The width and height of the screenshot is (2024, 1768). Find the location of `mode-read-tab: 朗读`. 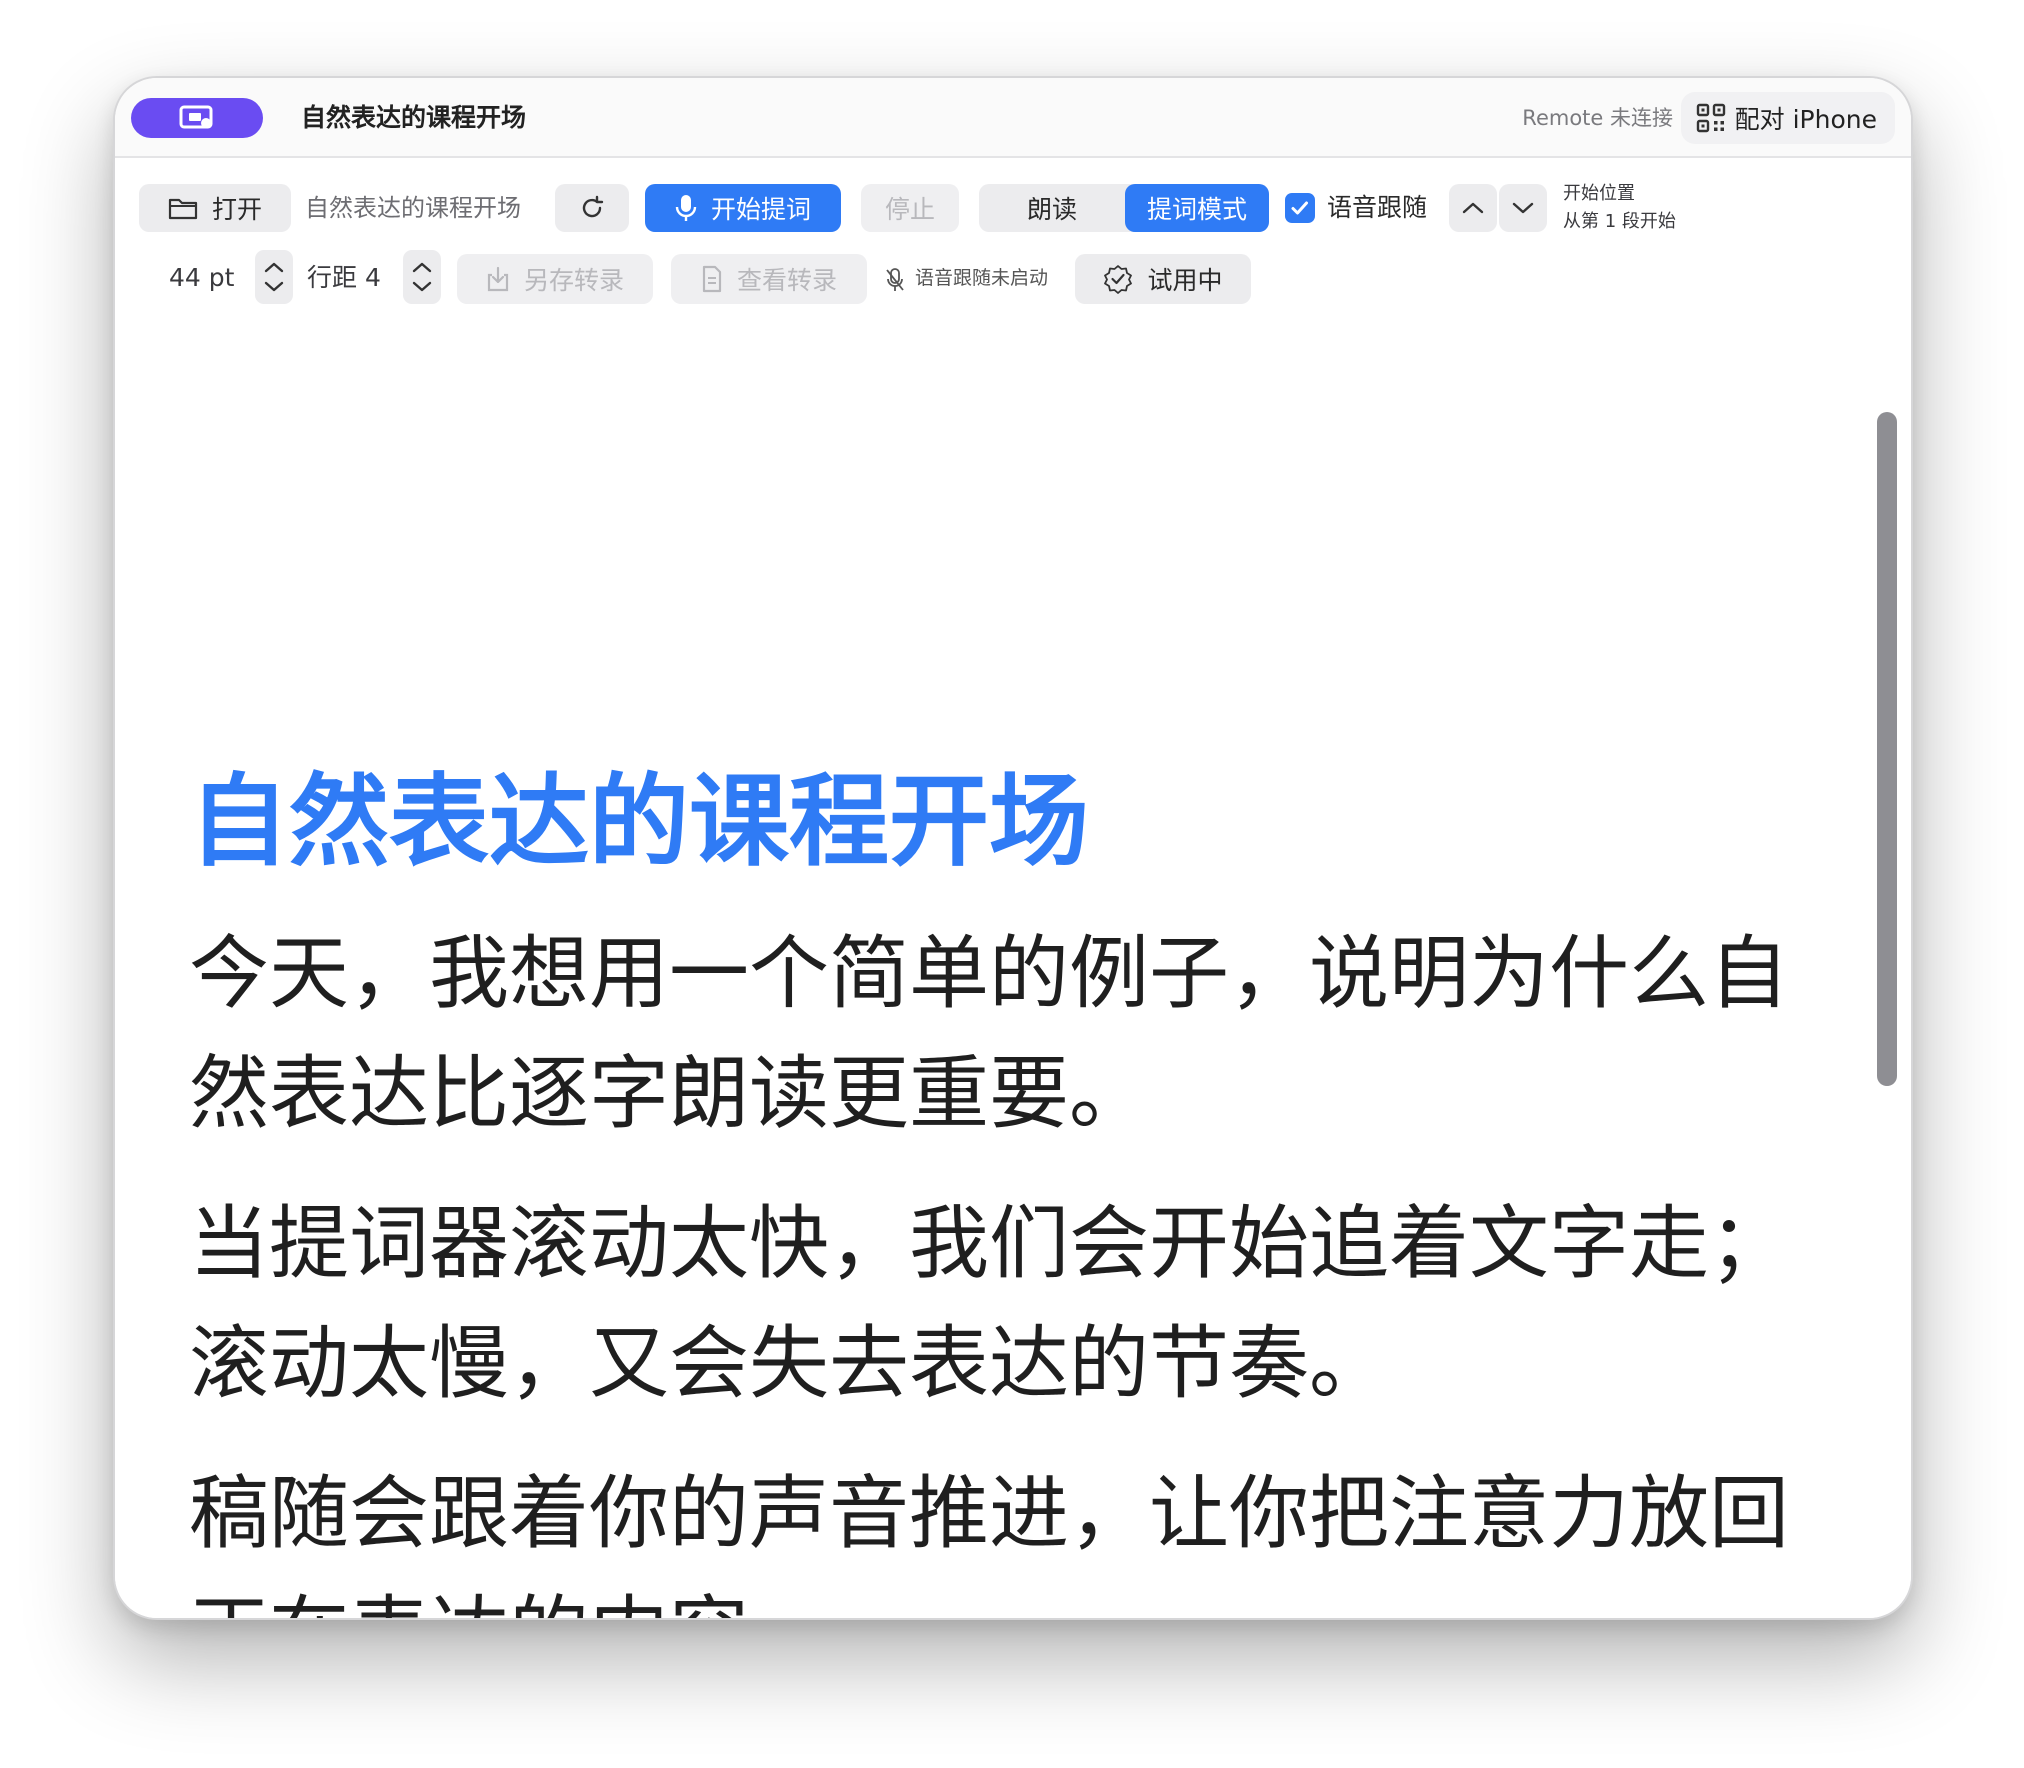

mode-read-tab: 朗读 is located at coordinates (1052, 208).